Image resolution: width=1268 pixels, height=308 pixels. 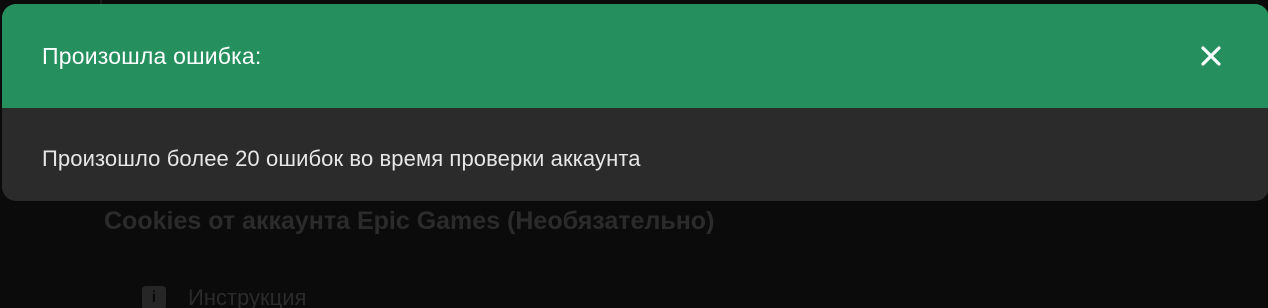 I want to click on close-button, so click(x=1211, y=56).